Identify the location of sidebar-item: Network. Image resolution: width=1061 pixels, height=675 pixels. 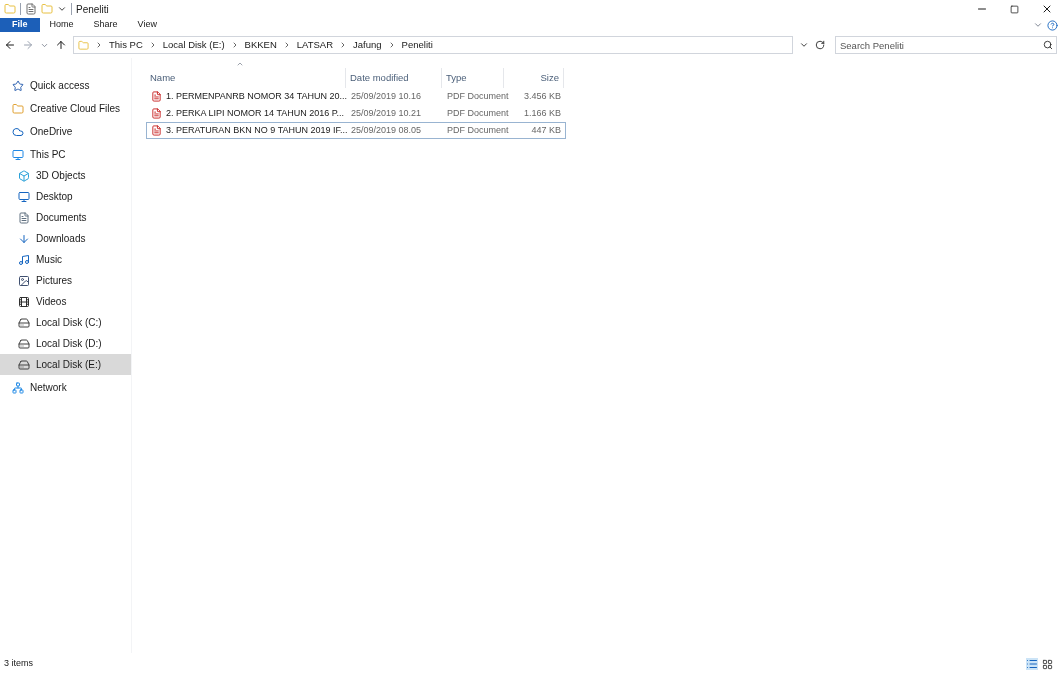
(65, 387).